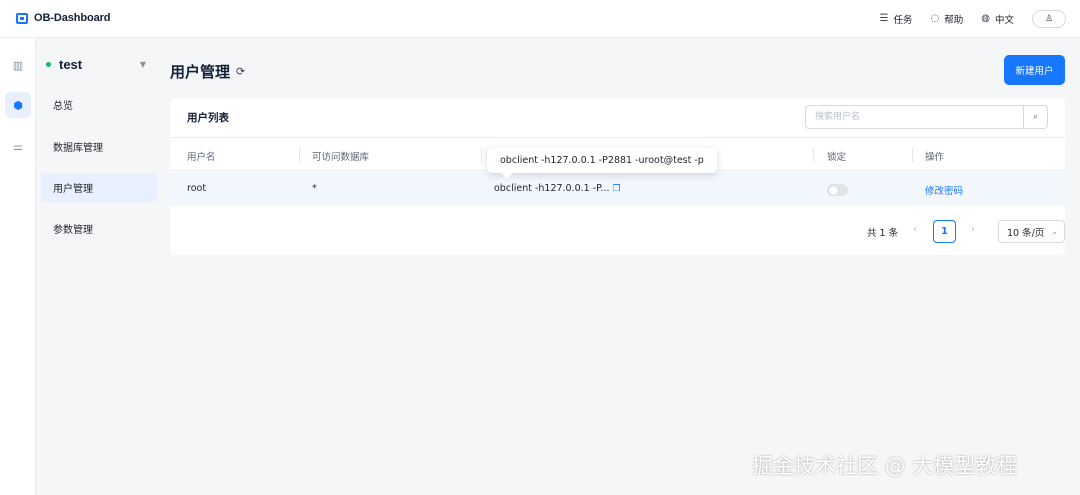 The image size is (1080, 495). What do you see at coordinates (201, 157) in the screenshot?
I see `column-header-username: 用户名` at bounding box center [201, 157].